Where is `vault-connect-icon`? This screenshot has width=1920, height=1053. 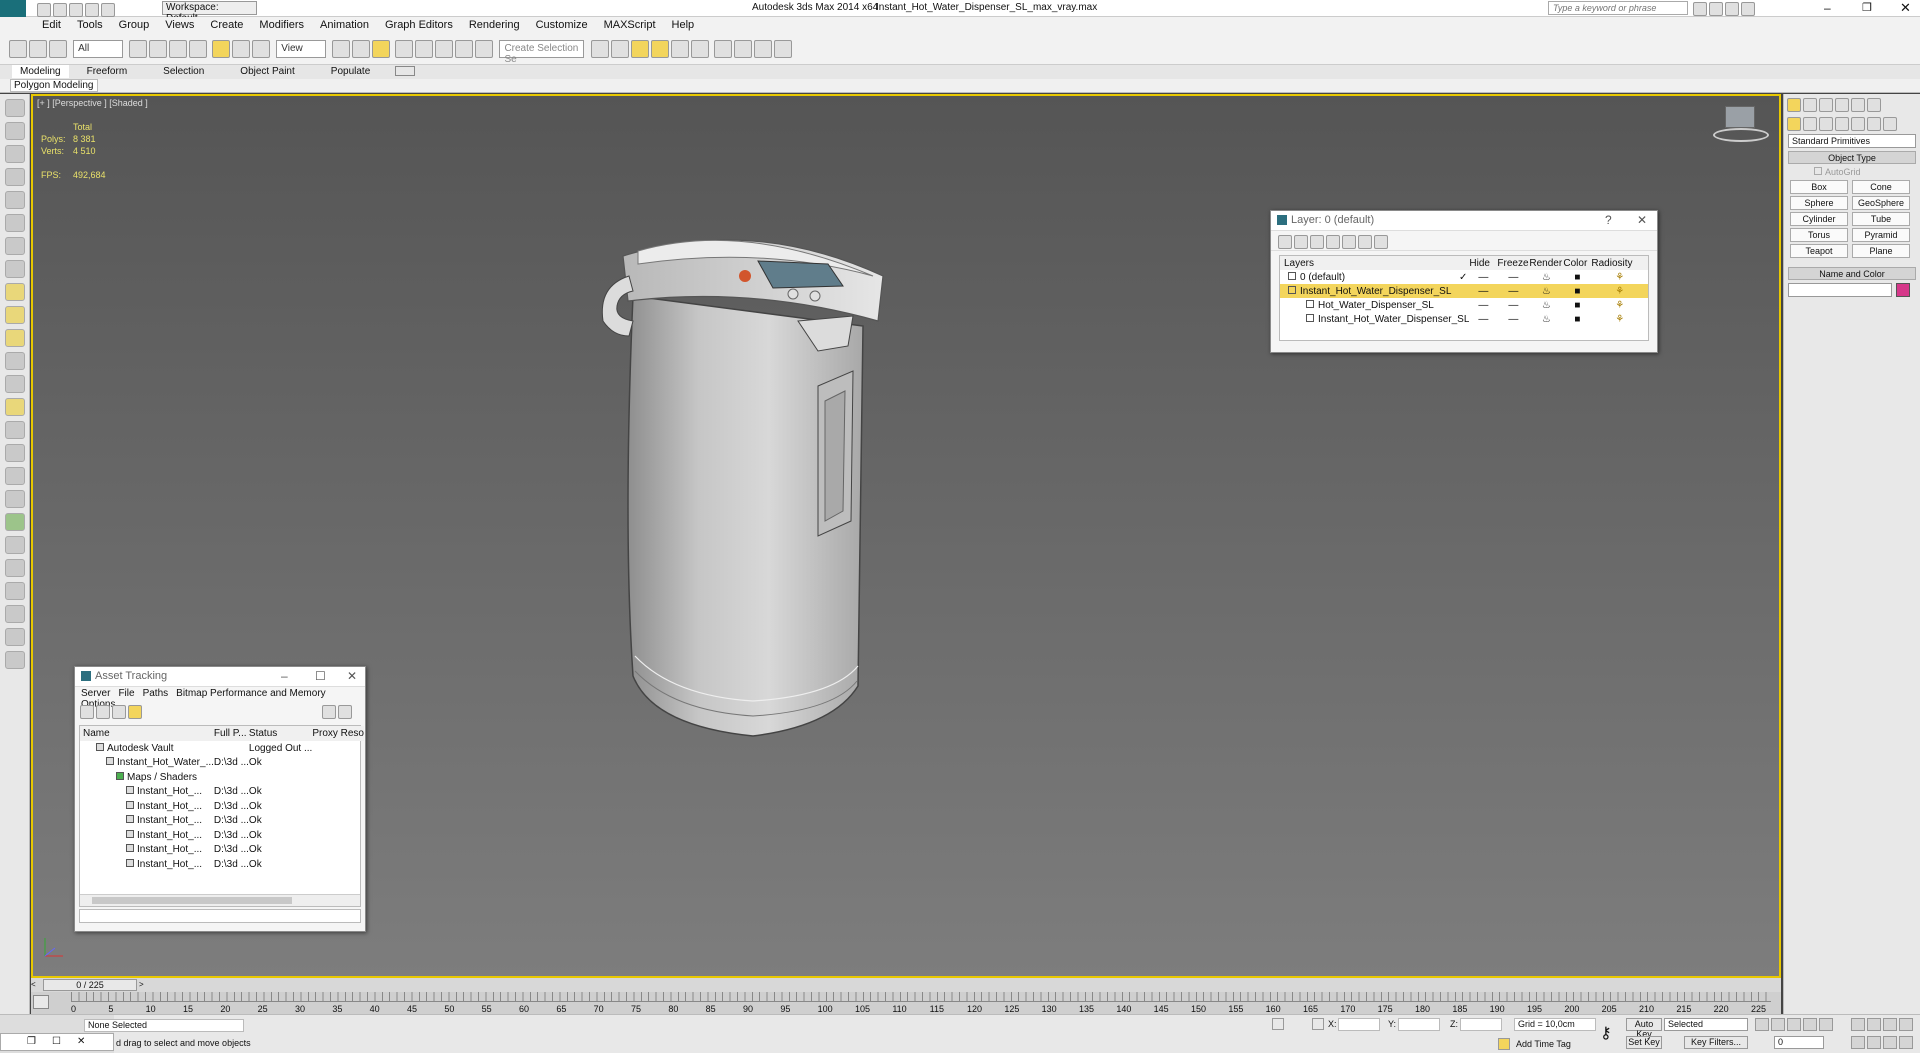 vault-connect-icon is located at coordinates (329, 712).